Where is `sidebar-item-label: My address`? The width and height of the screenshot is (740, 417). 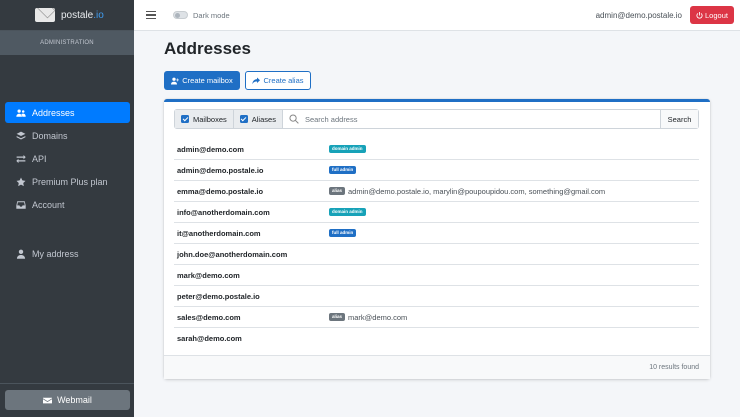 sidebar-item-label: My address is located at coordinates (55, 253).